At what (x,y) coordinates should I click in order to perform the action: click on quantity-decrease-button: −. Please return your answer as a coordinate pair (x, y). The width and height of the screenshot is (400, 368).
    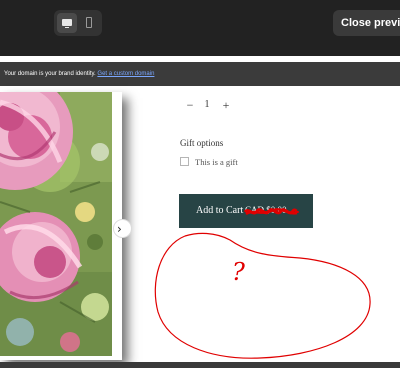
    Looking at the image, I should click on (190, 105).